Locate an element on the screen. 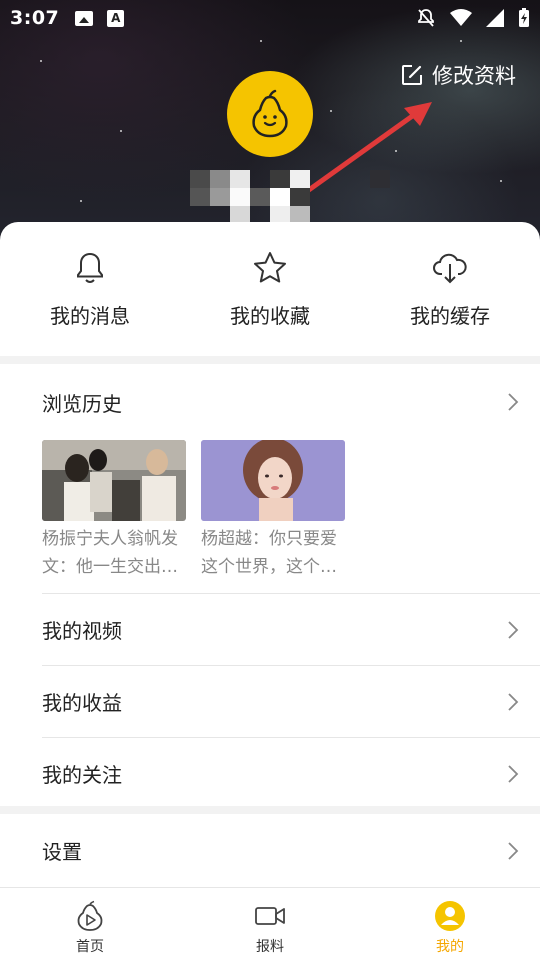 This screenshot has width=540, height=960. tab-report: 报料 is located at coordinates (270, 924).